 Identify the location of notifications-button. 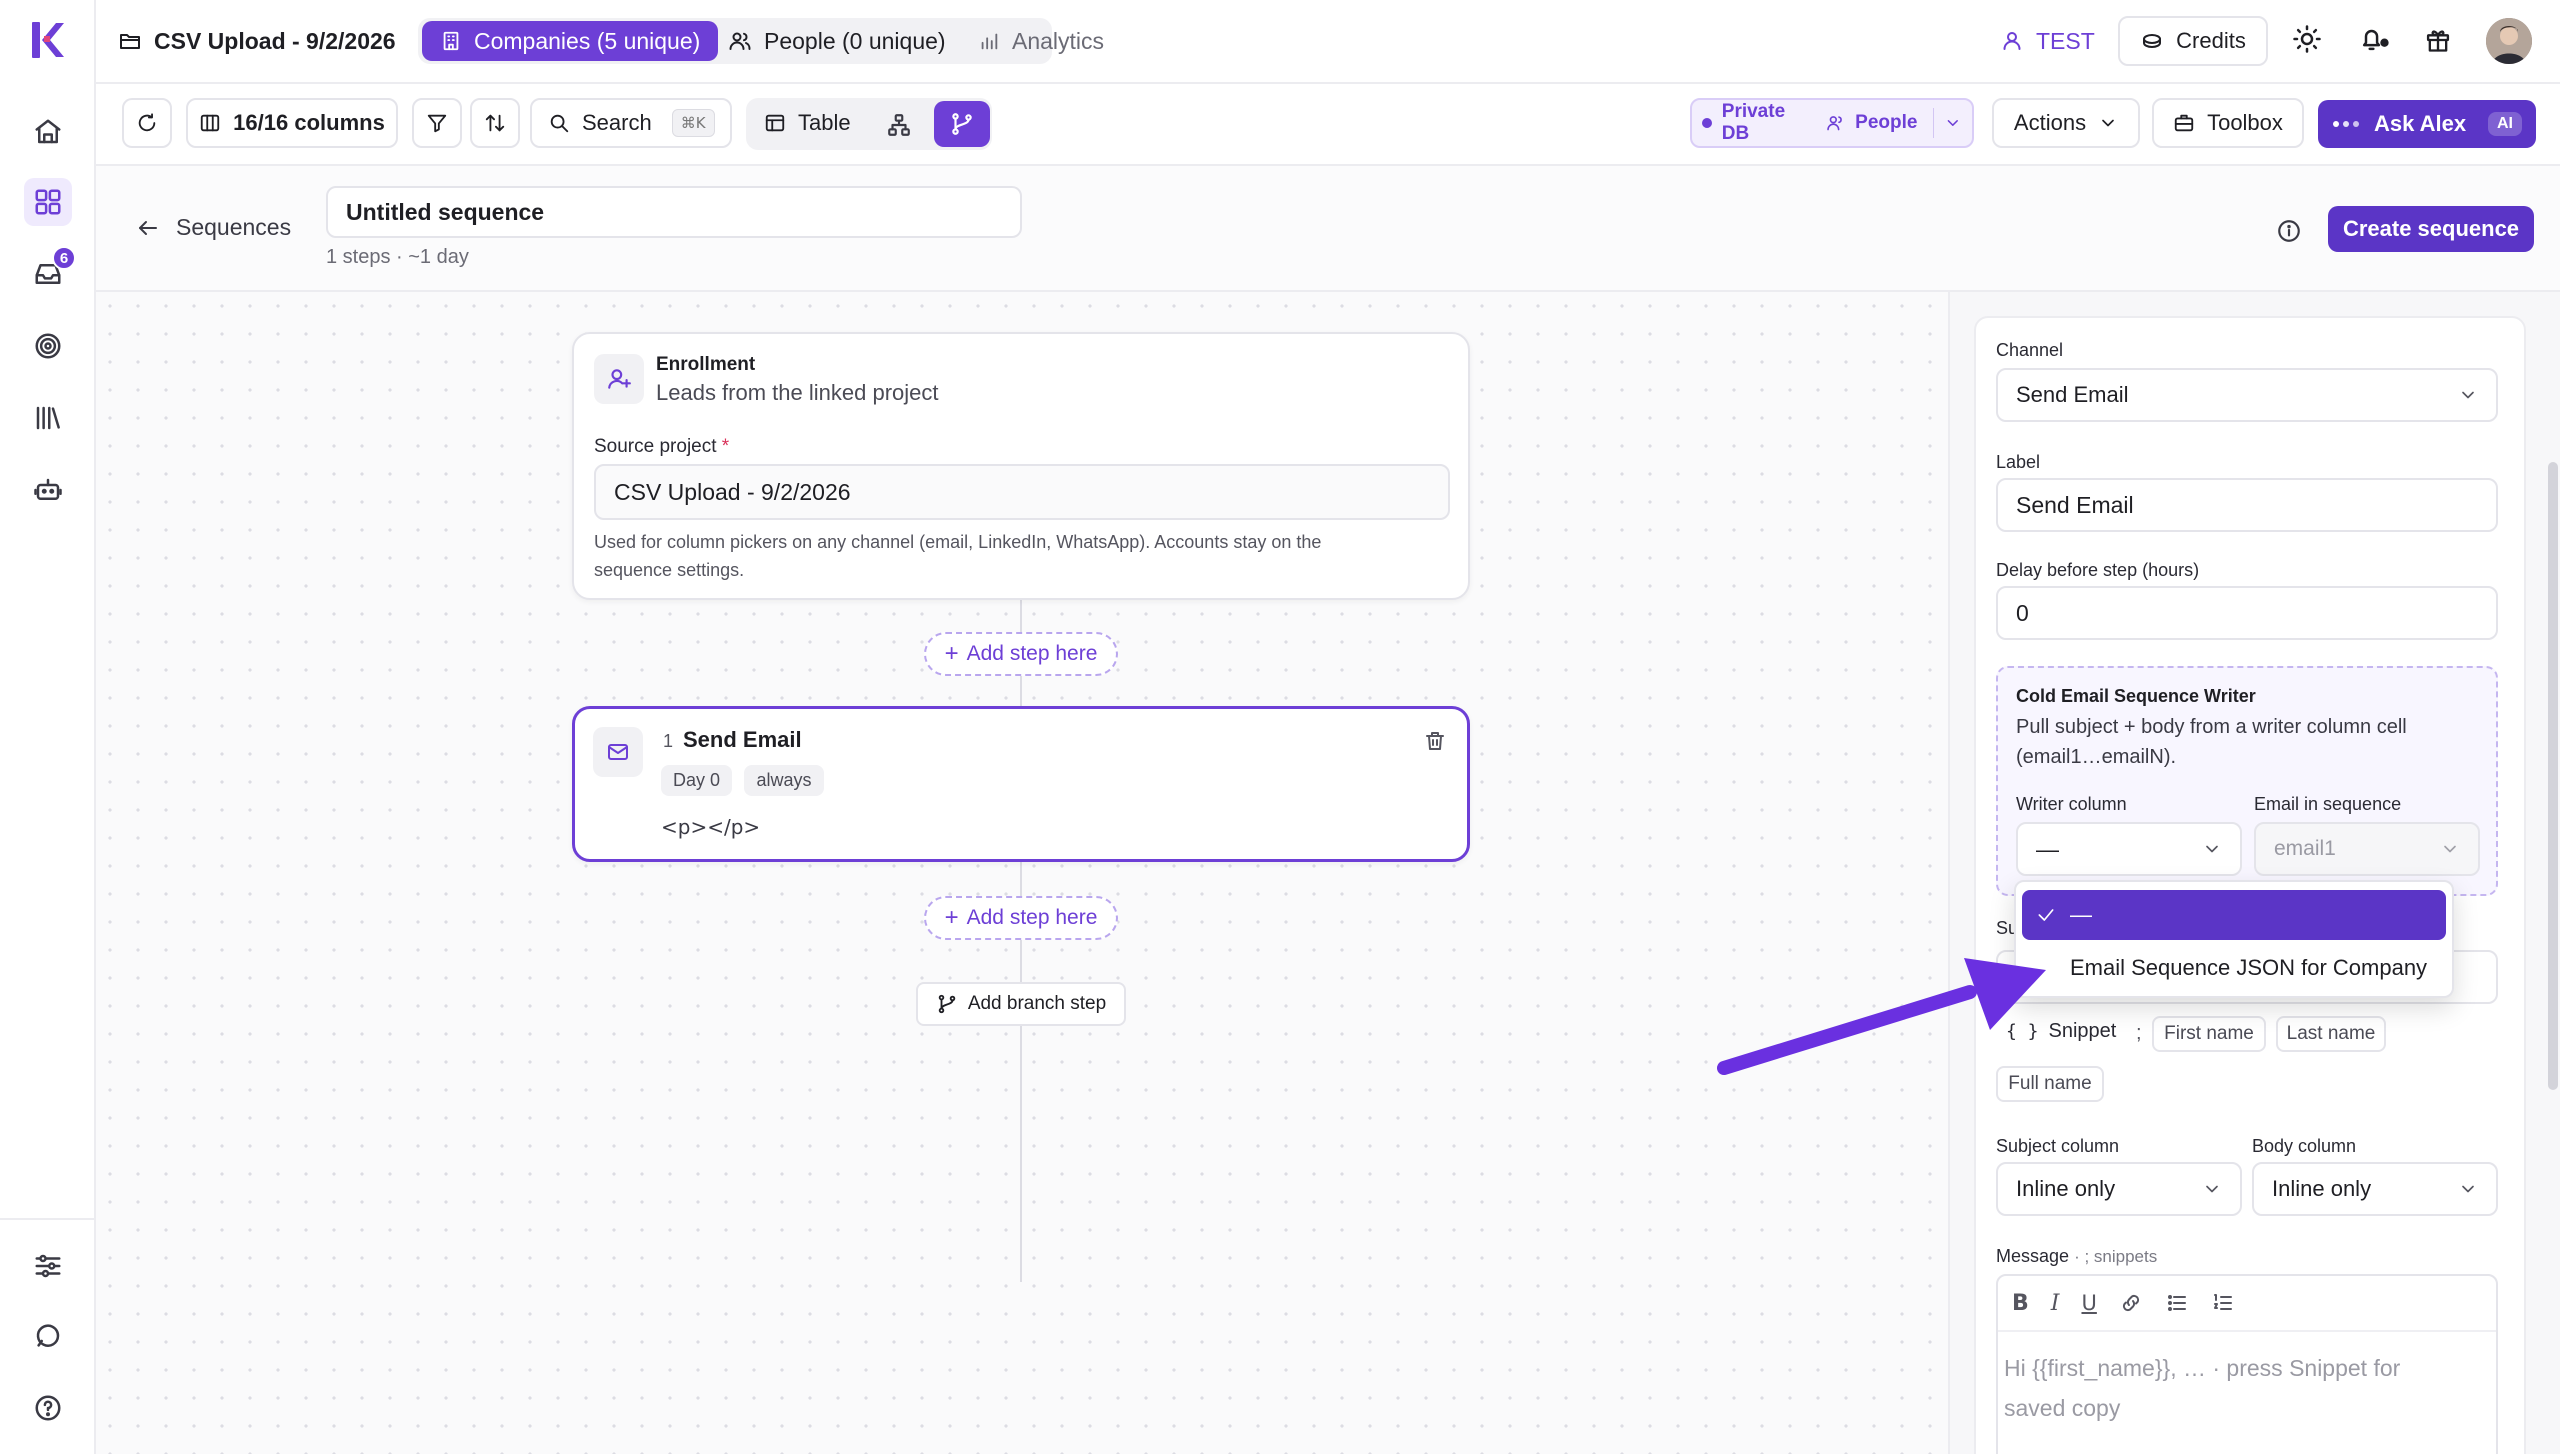
(2374, 39).